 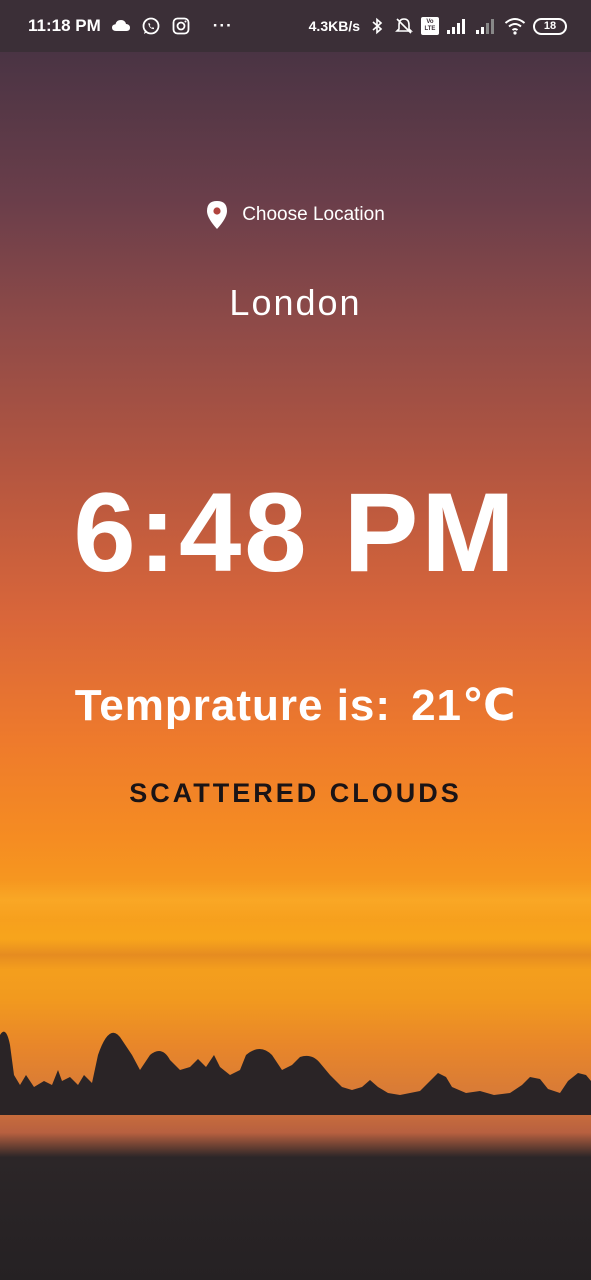 I want to click on network-speed: 4.3KB/s, so click(x=334, y=26).